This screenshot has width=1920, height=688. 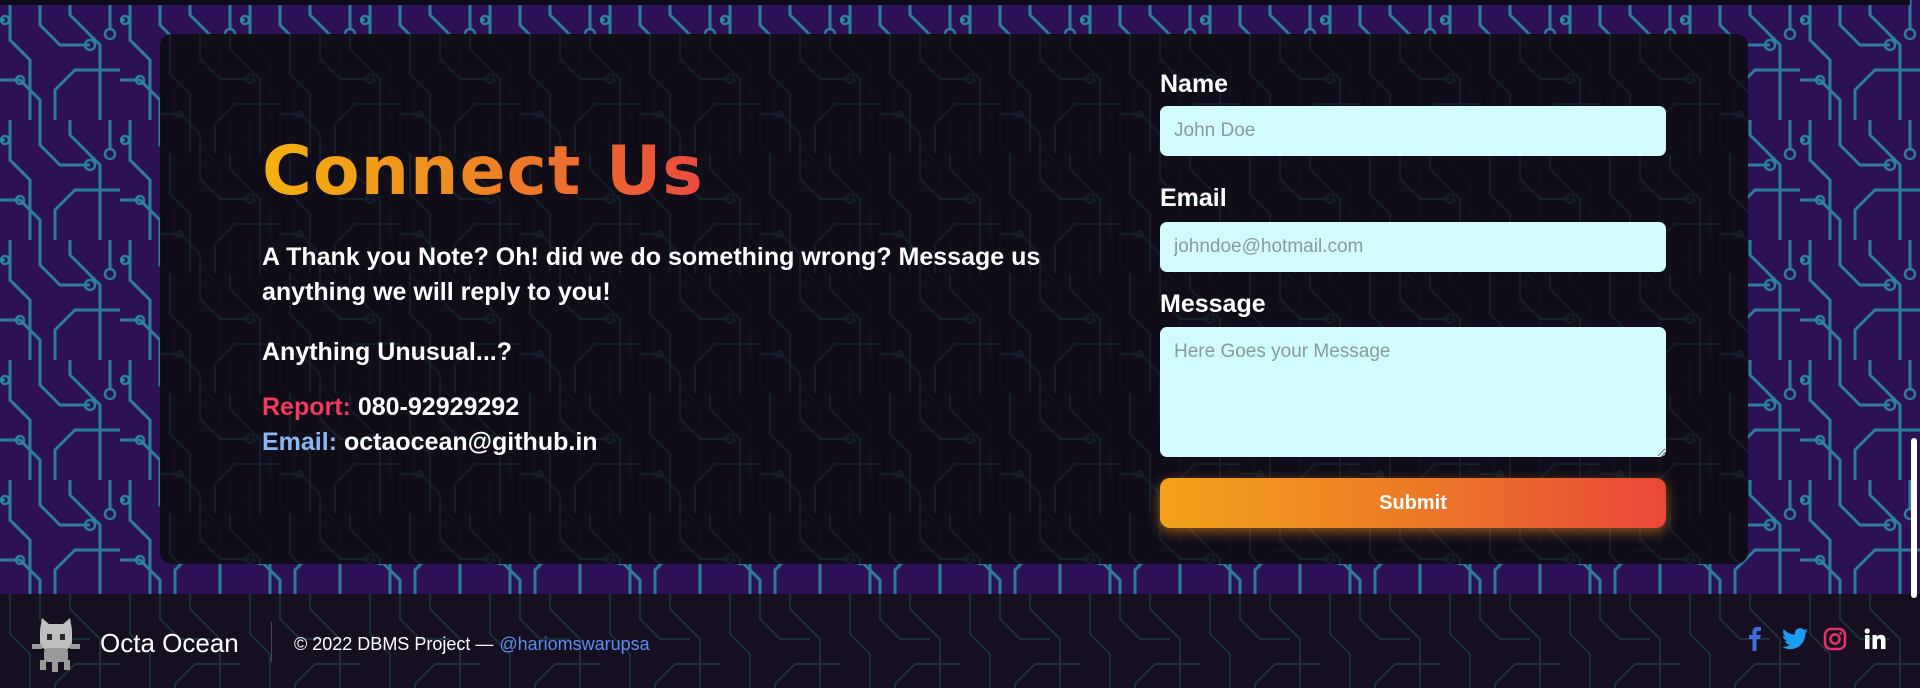 I want to click on message-textarea, so click(x=1413, y=392).